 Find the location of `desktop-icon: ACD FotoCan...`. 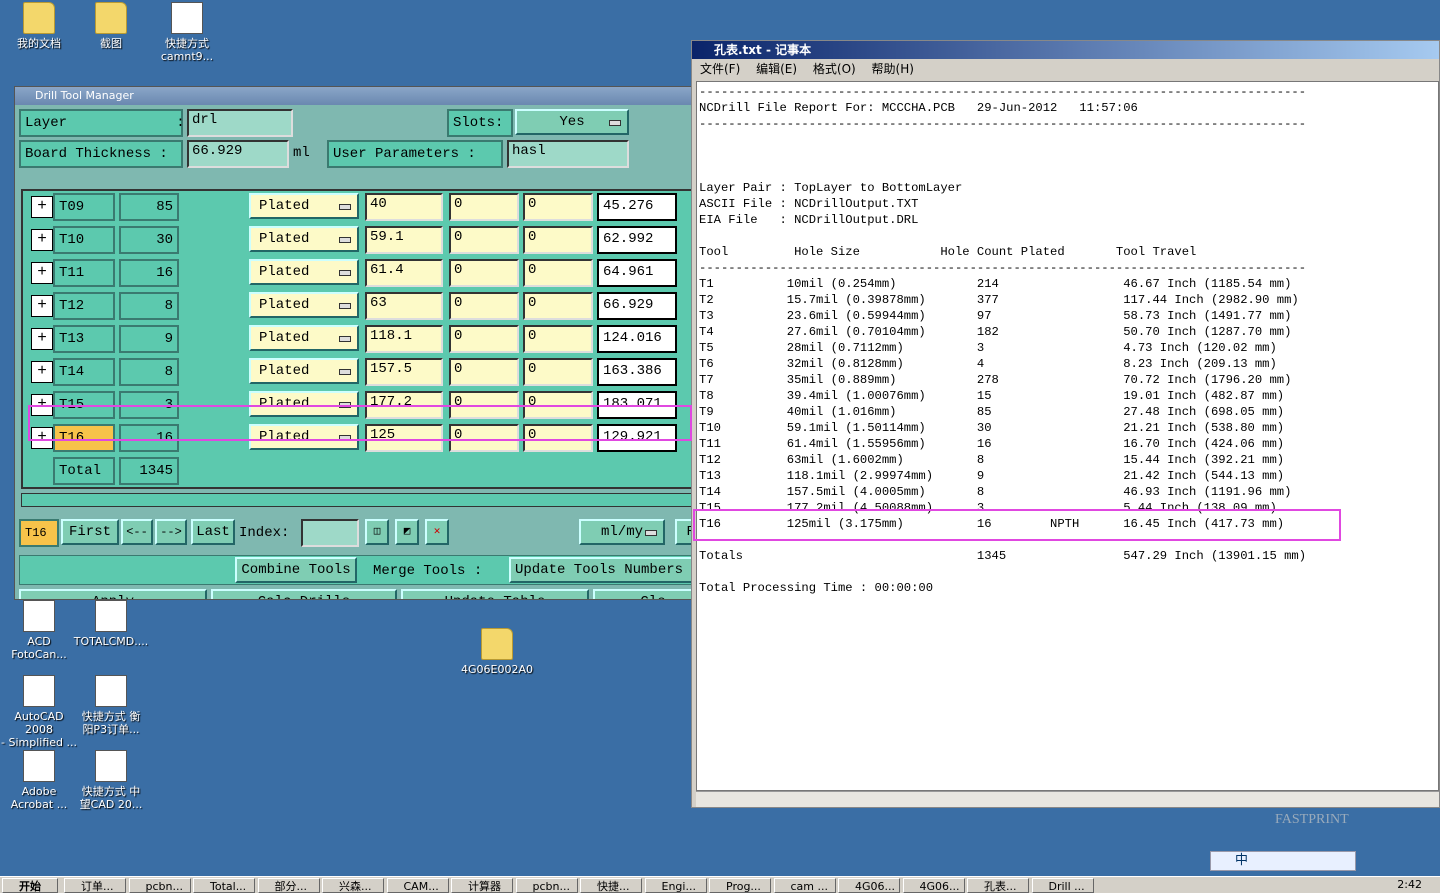

desktop-icon: ACD FotoCan... is located at coordinates (39, 630).